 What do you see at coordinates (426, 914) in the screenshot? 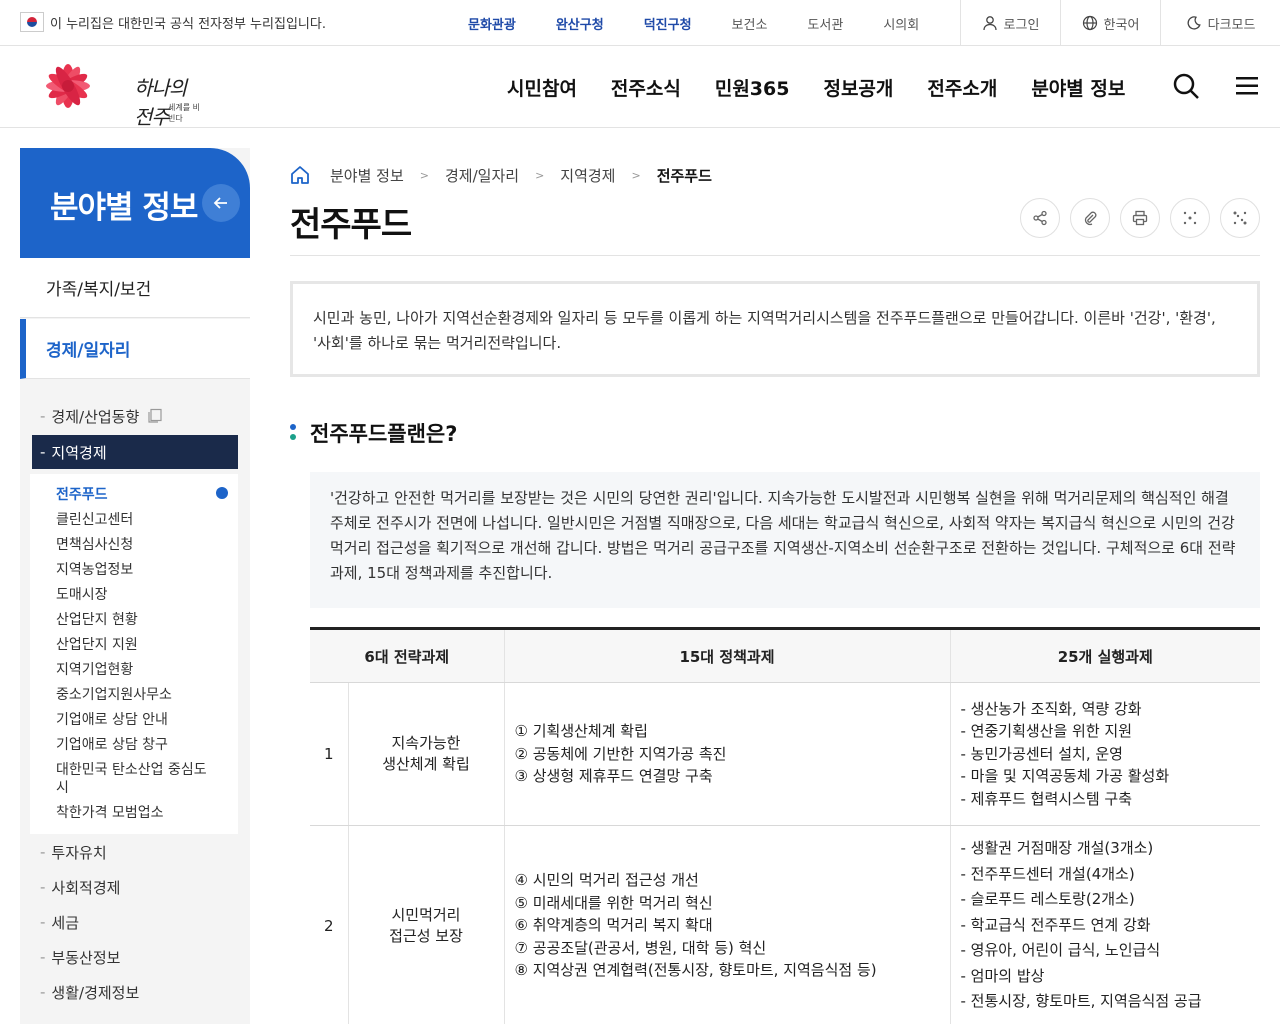
I see `strategy-line: 시민먹거리` at bounding box center [426, 914].